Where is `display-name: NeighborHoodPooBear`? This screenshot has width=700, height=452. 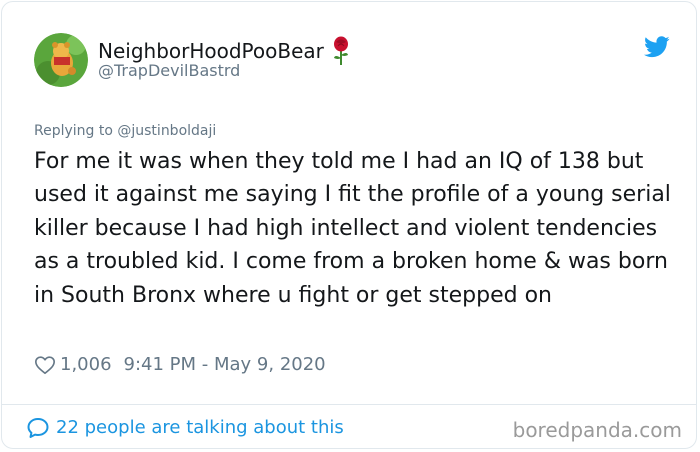 display-name: NeighborHoodPooBear is located at coordinates (211, 51).